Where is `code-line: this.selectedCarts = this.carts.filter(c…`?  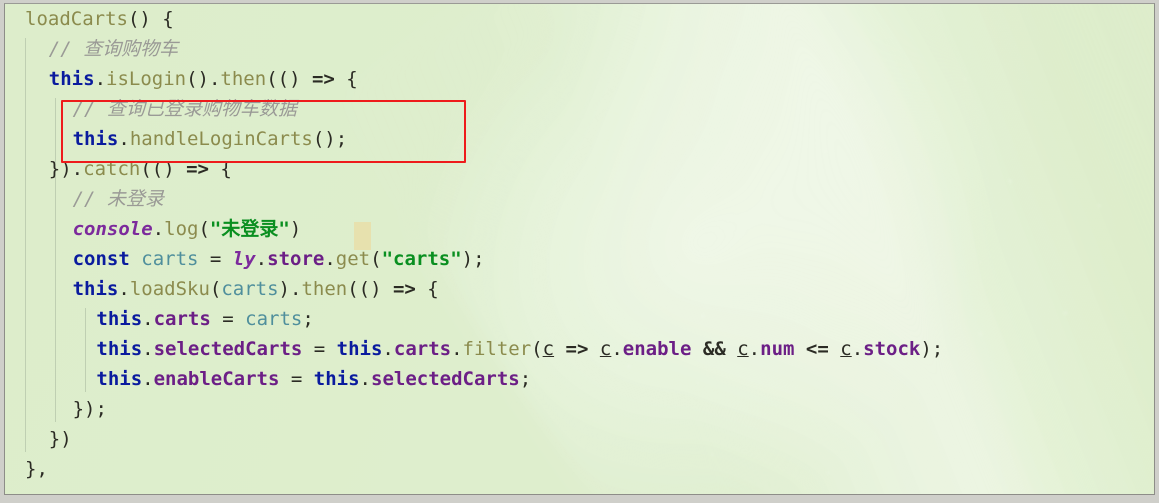
code-line: this.selectedCarts = this.carts.filter(c… is located at coordinates (579, 349).